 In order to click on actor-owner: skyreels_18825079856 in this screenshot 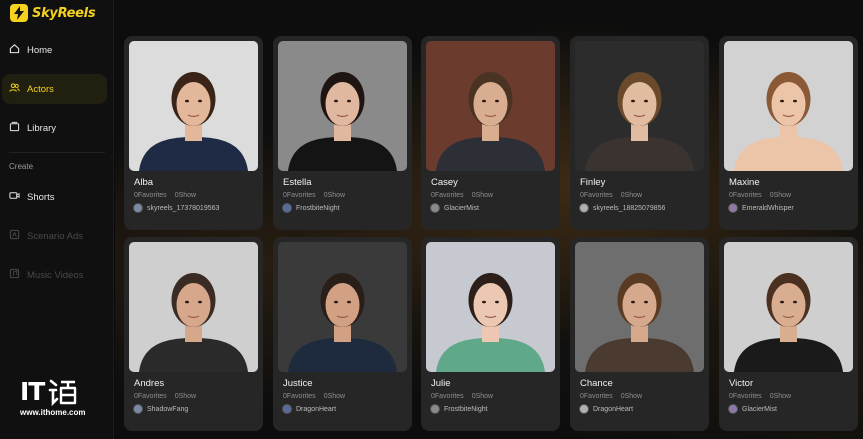, I will do `click(622, 208)`.